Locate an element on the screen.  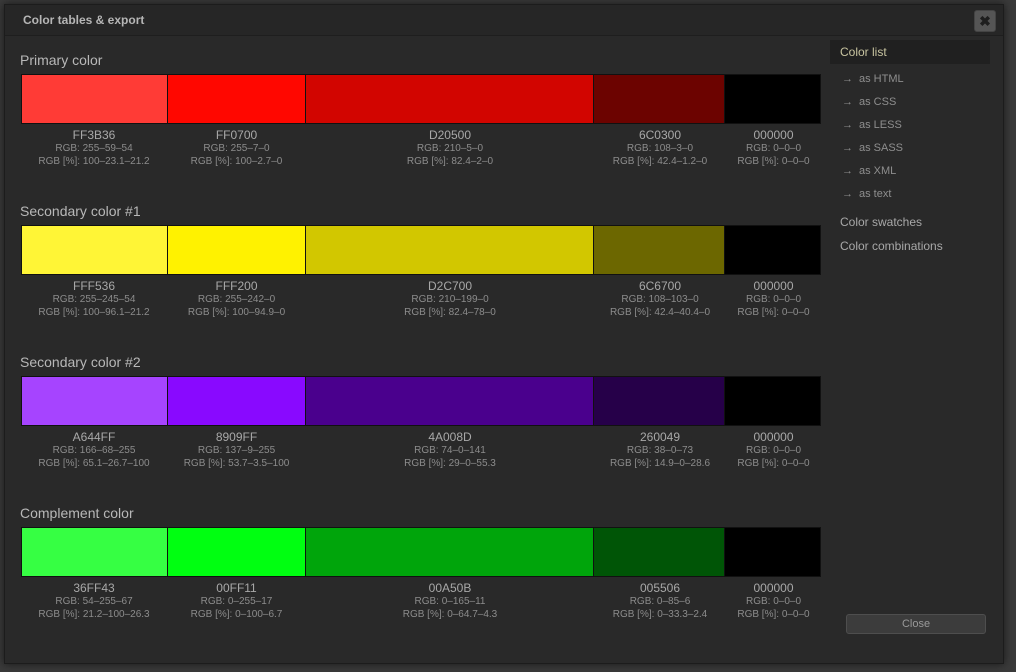
rgb-value: RGB: 255–242–0 is located at coordinates (236, 299).